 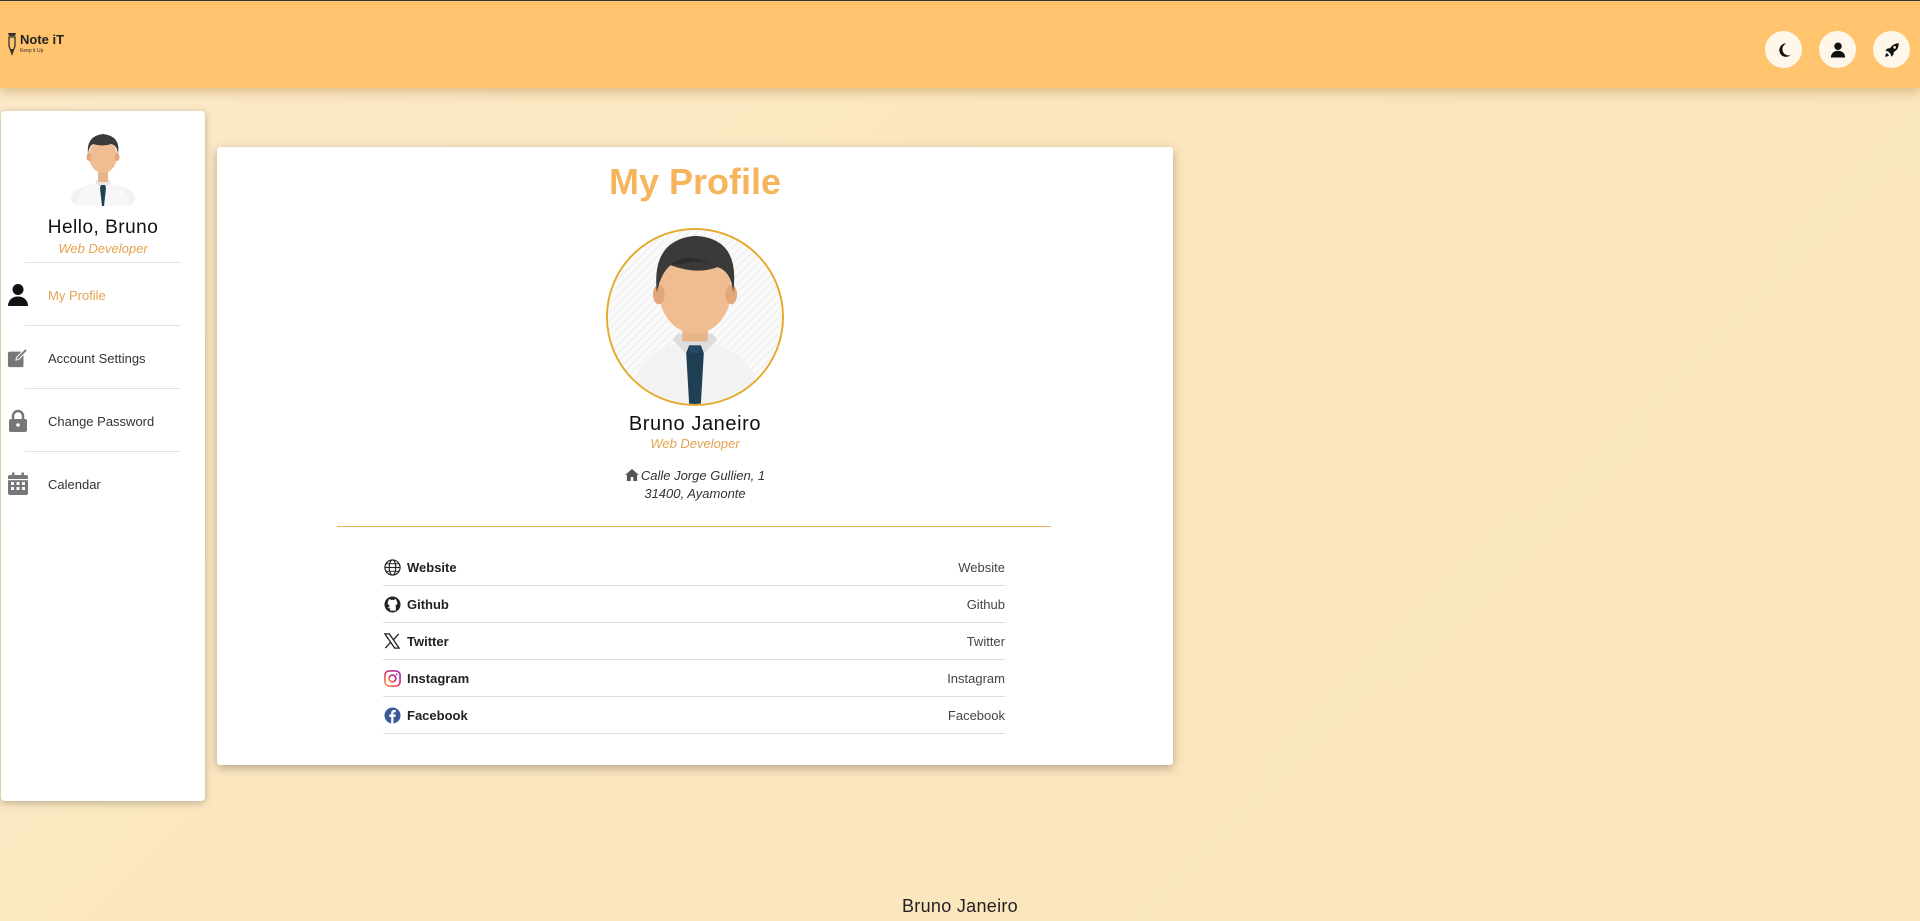 I want to click on instagram-icon, so click(x=392, y=678).